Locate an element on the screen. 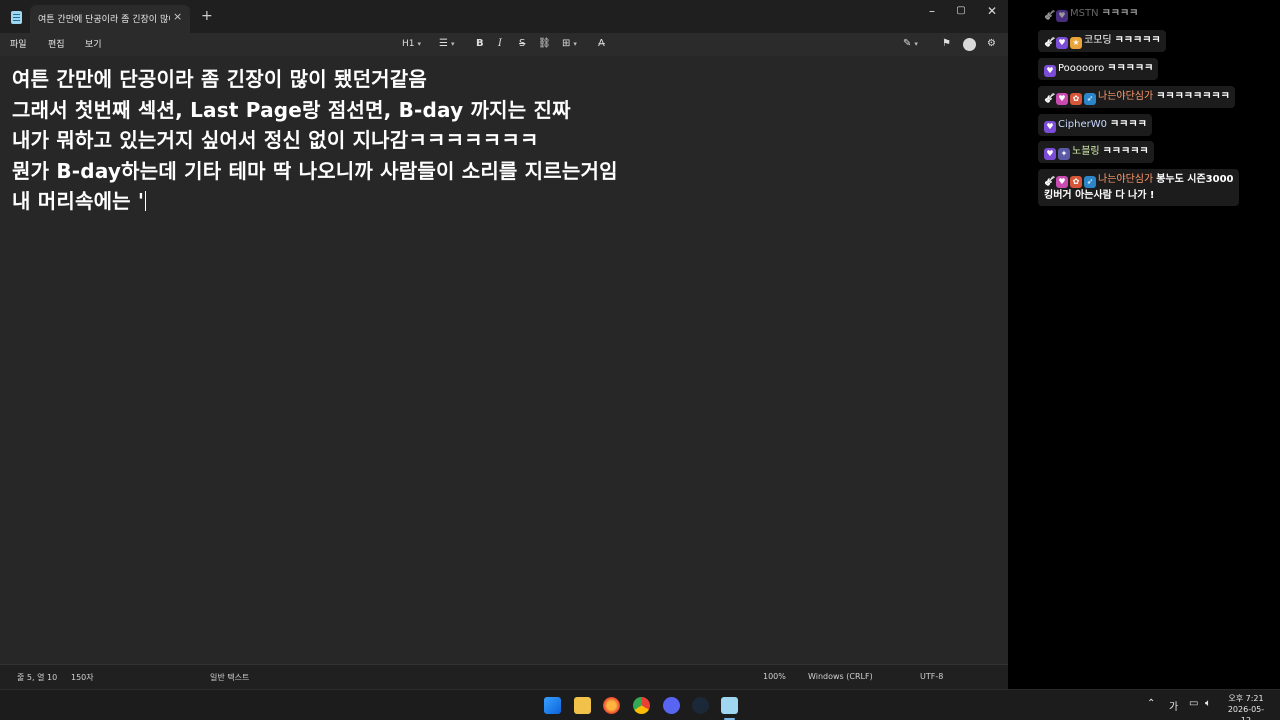 This screenshot has width=1280, height=720. link-icon: ⛓ is located at coordinates (544, 44).